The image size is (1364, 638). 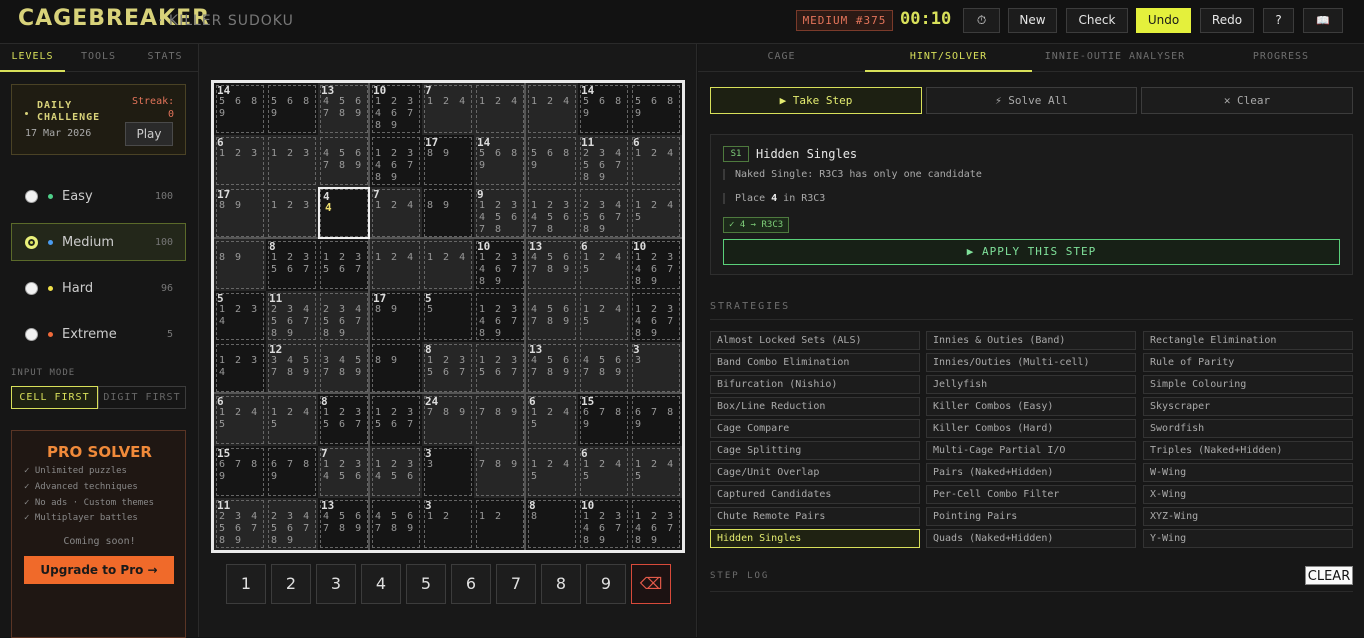 I want to click on sudoku-cell: 61 2 4, so click(x=656, y=160).